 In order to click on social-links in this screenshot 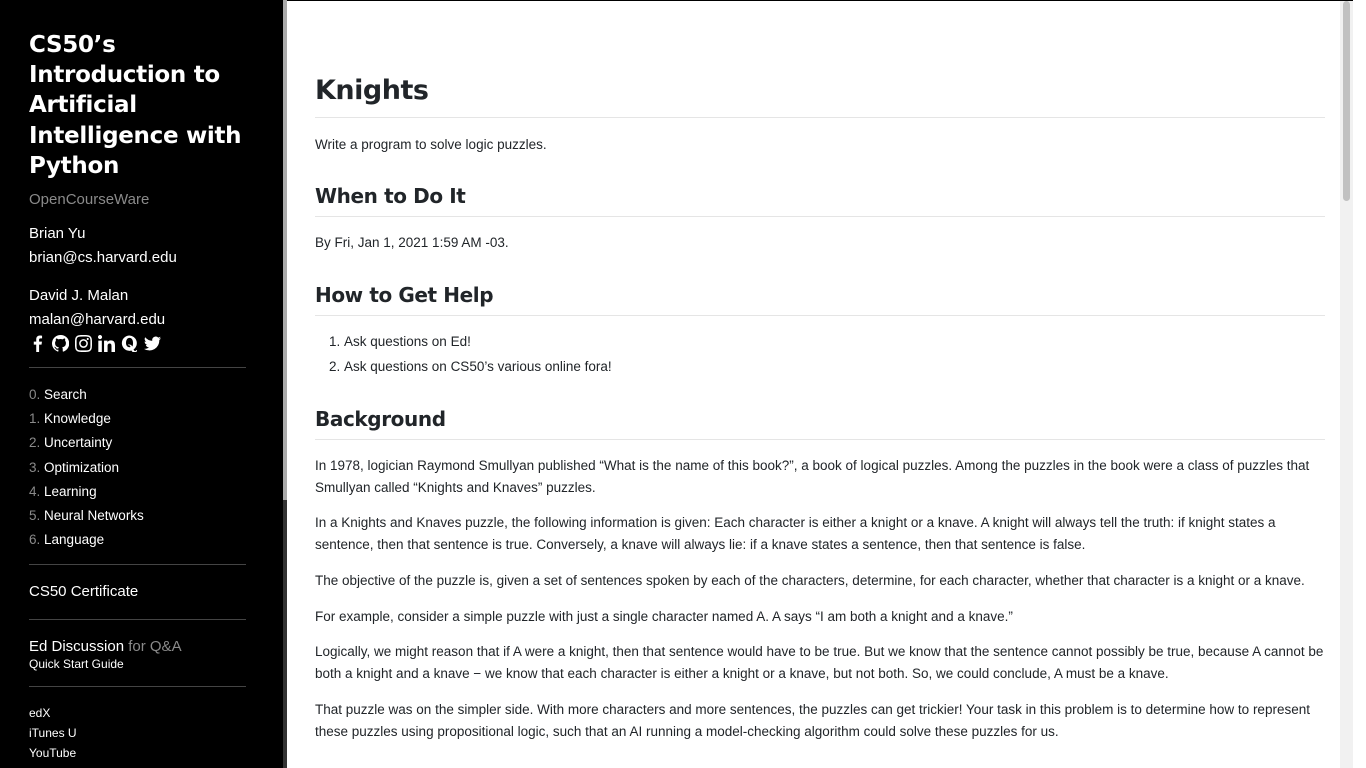, I will do `click(137, 343)`.